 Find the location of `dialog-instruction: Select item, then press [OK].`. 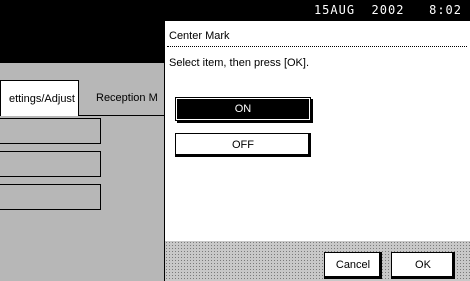

dialog-instruction: Select item, then press [OK]. is located at coordinates (239, 63).